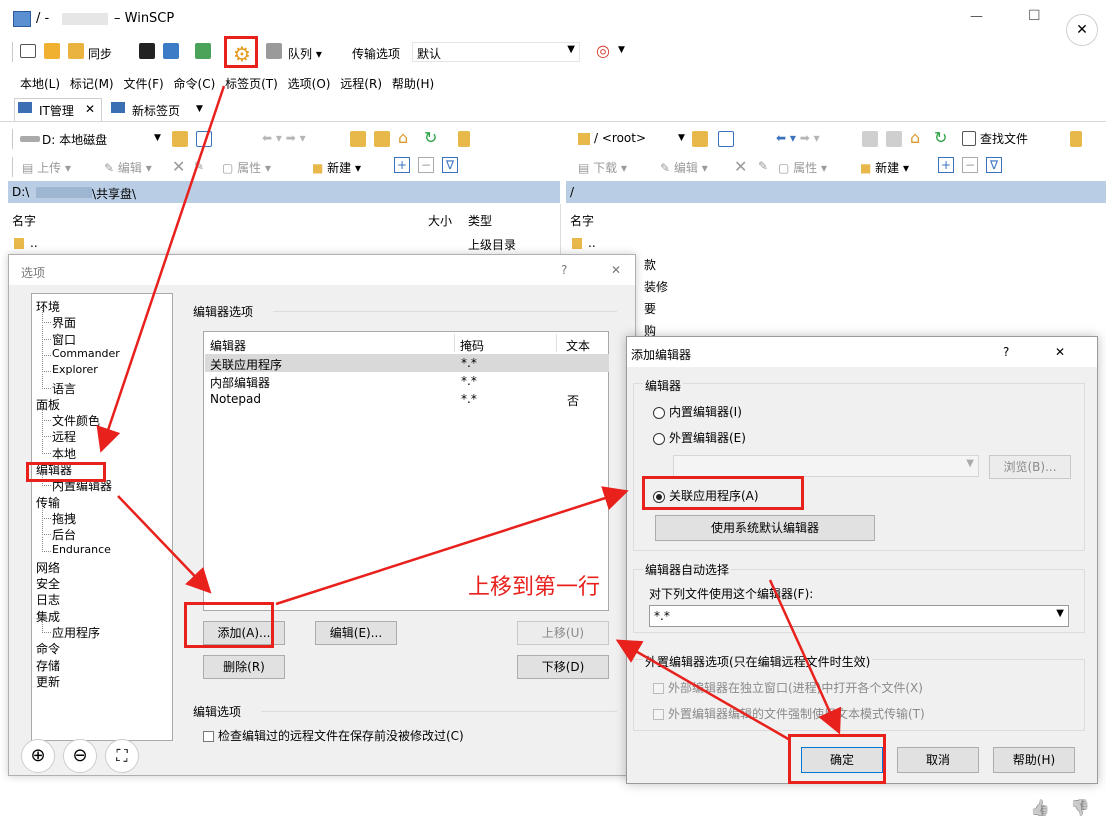 The width and height of the screenshot is (1106, 836). What do you see at coordinates (161, 269) in the screenshot?
I see `arrow-prefs-to-tree` at bounding box center [161, 269].